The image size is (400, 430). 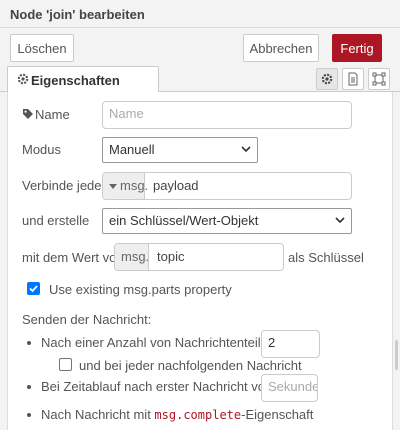 What do you see at coordinates (62, 185) in the screenshot?
I see `combine-label: Verbinde jede` at bounding box center [62, 185].